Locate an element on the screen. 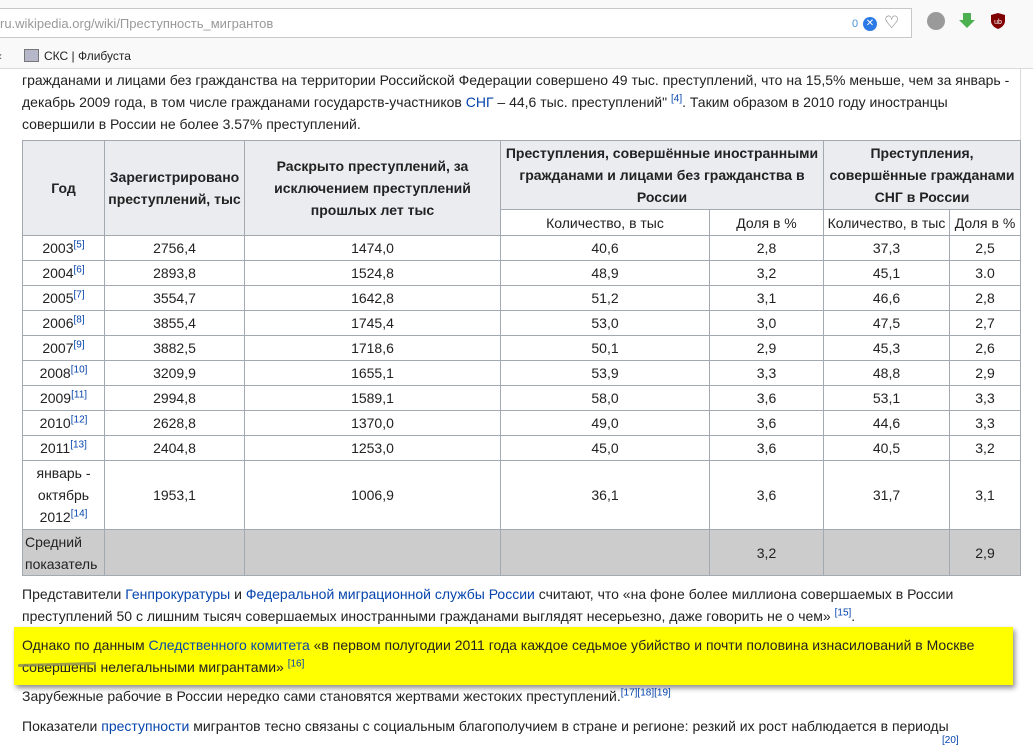 The width and height of the screenshot is (1033, 746). header-foreign-qty: Количество, в тыс is located at coordinates (605, 222).